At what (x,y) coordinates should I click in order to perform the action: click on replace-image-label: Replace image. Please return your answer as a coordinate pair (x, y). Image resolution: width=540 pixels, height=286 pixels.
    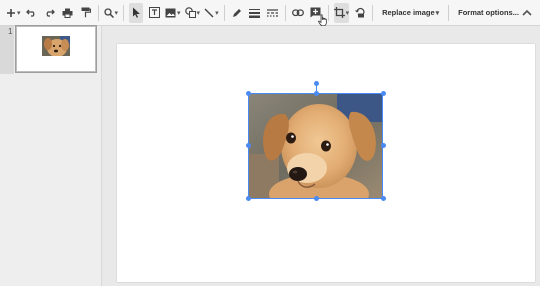
    Looking at the image, I should click on (408, 12).